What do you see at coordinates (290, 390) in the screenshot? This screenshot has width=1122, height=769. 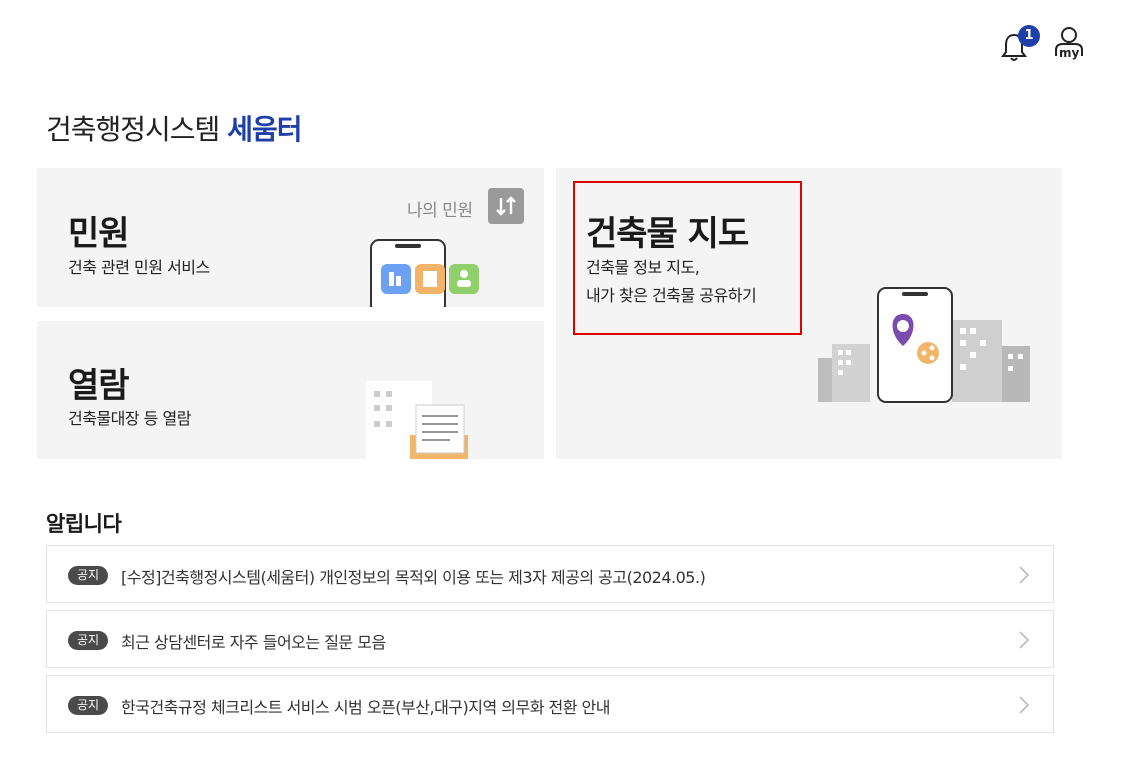 I see `card-yeolram: 열람 건축물대장 등 열람` at bounding box center [290, 390].